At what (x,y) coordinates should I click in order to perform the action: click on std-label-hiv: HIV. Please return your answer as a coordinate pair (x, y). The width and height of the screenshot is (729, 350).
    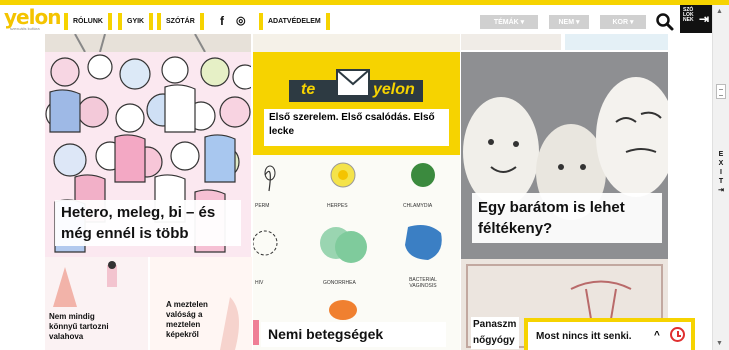
    Looking at the image, I should click on (259, 283).